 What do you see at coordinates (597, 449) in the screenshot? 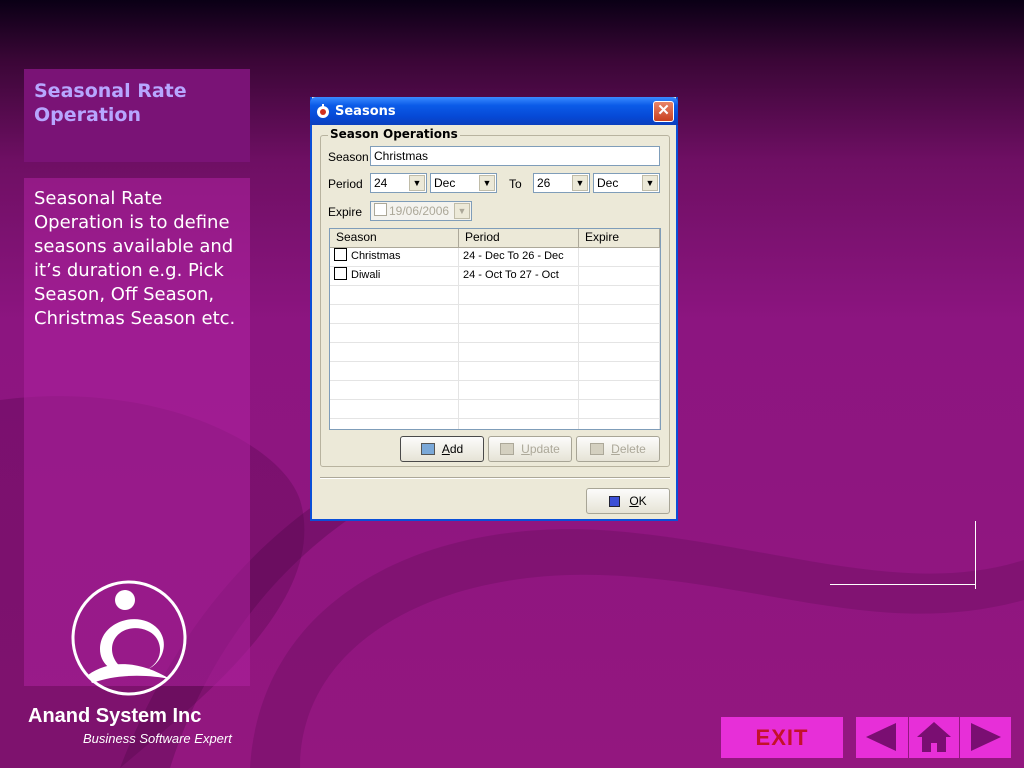
I see `delete-icon` at bounding box center [597, 449].